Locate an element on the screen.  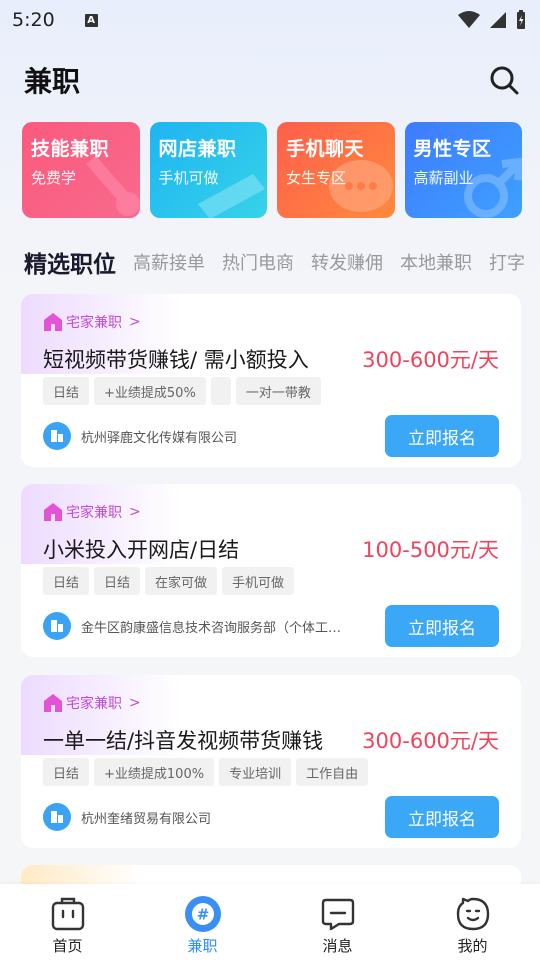
search-button is located at coordinates (504, 80).